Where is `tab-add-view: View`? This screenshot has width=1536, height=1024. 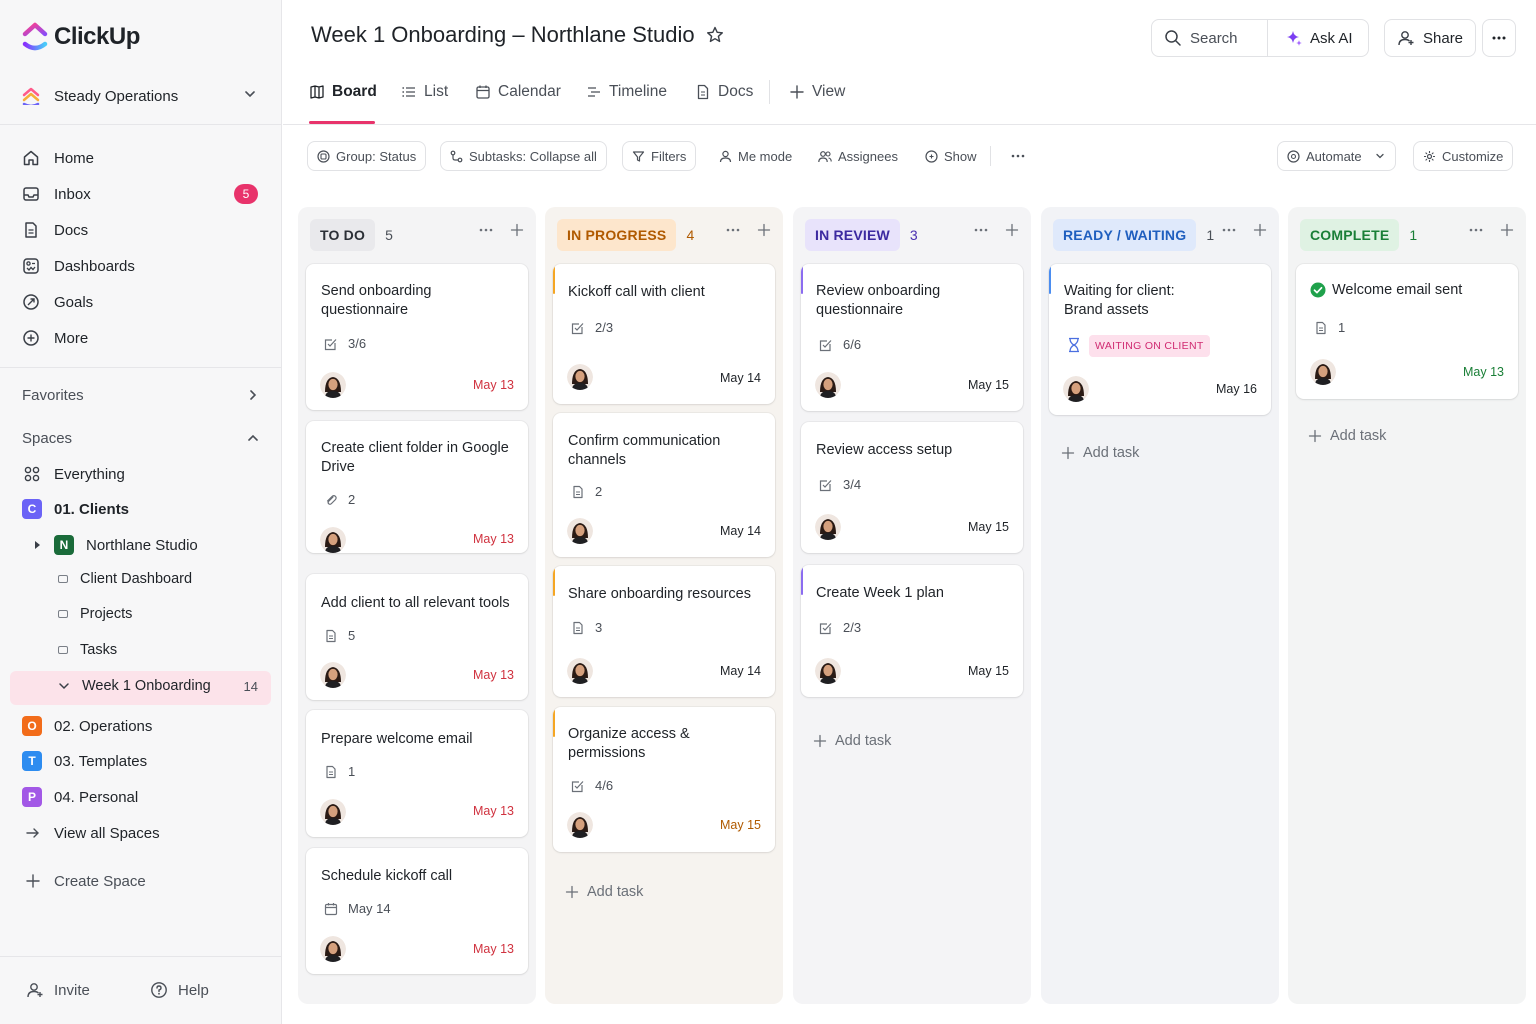 tab-add-view: View is located at coordinates (817, 92).